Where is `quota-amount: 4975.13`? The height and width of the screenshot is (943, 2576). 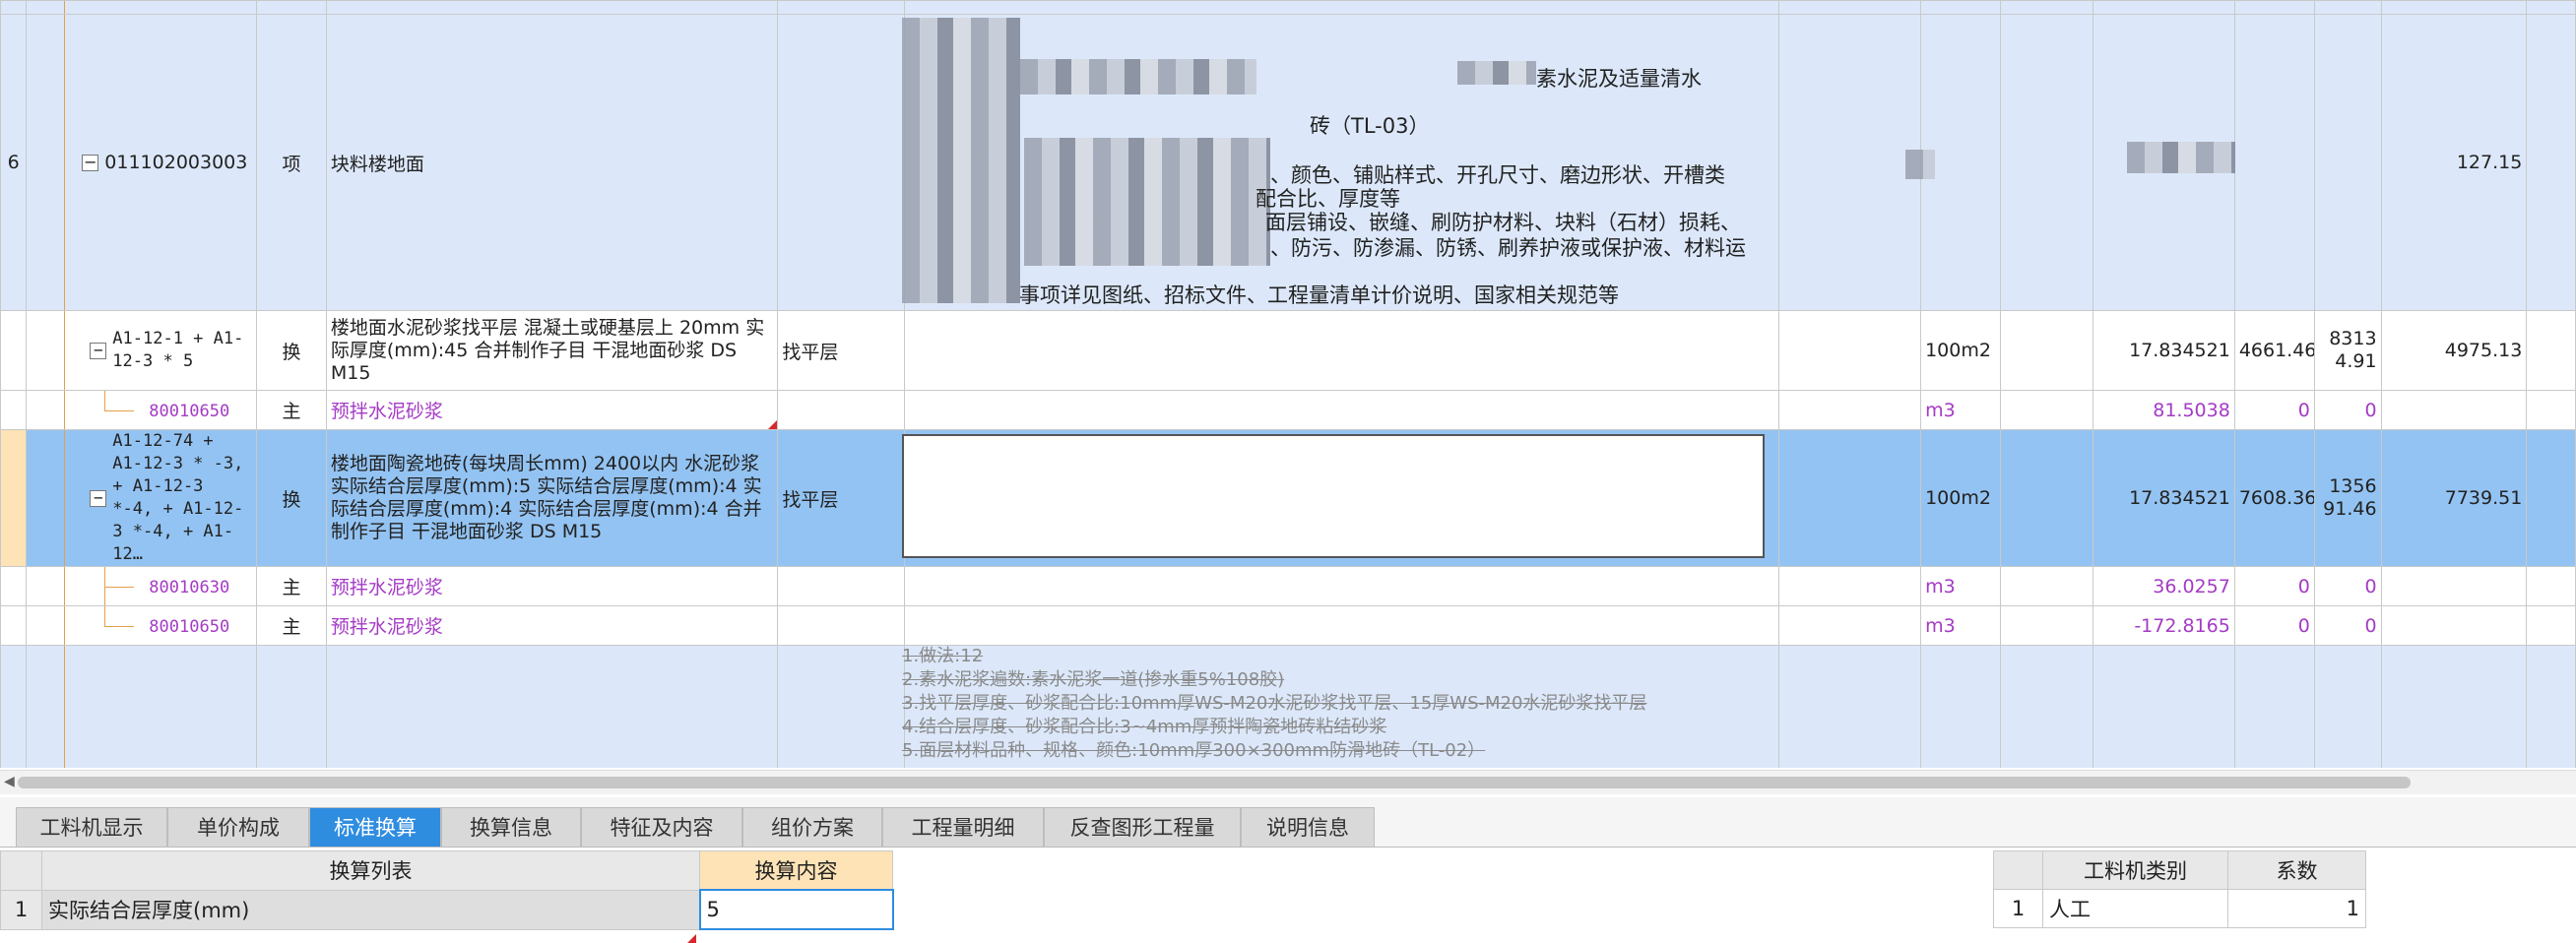 quota-amount: 4975.13 is located at coordinates (2454, 350).